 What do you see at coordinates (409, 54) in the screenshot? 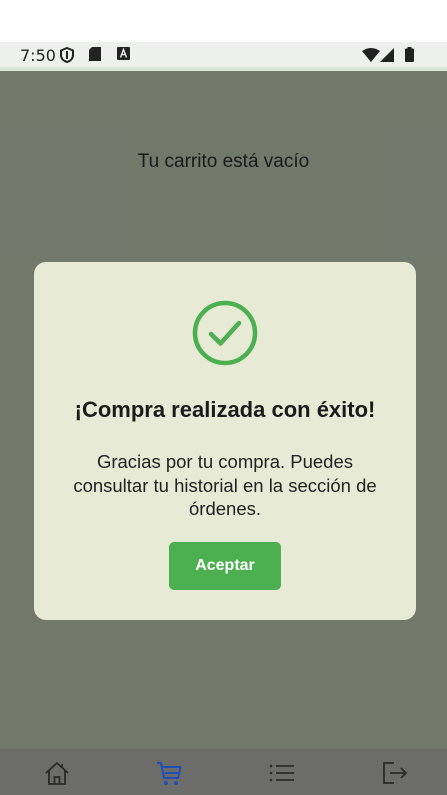
I see `battery-icon` at bounding box center [409, 54].